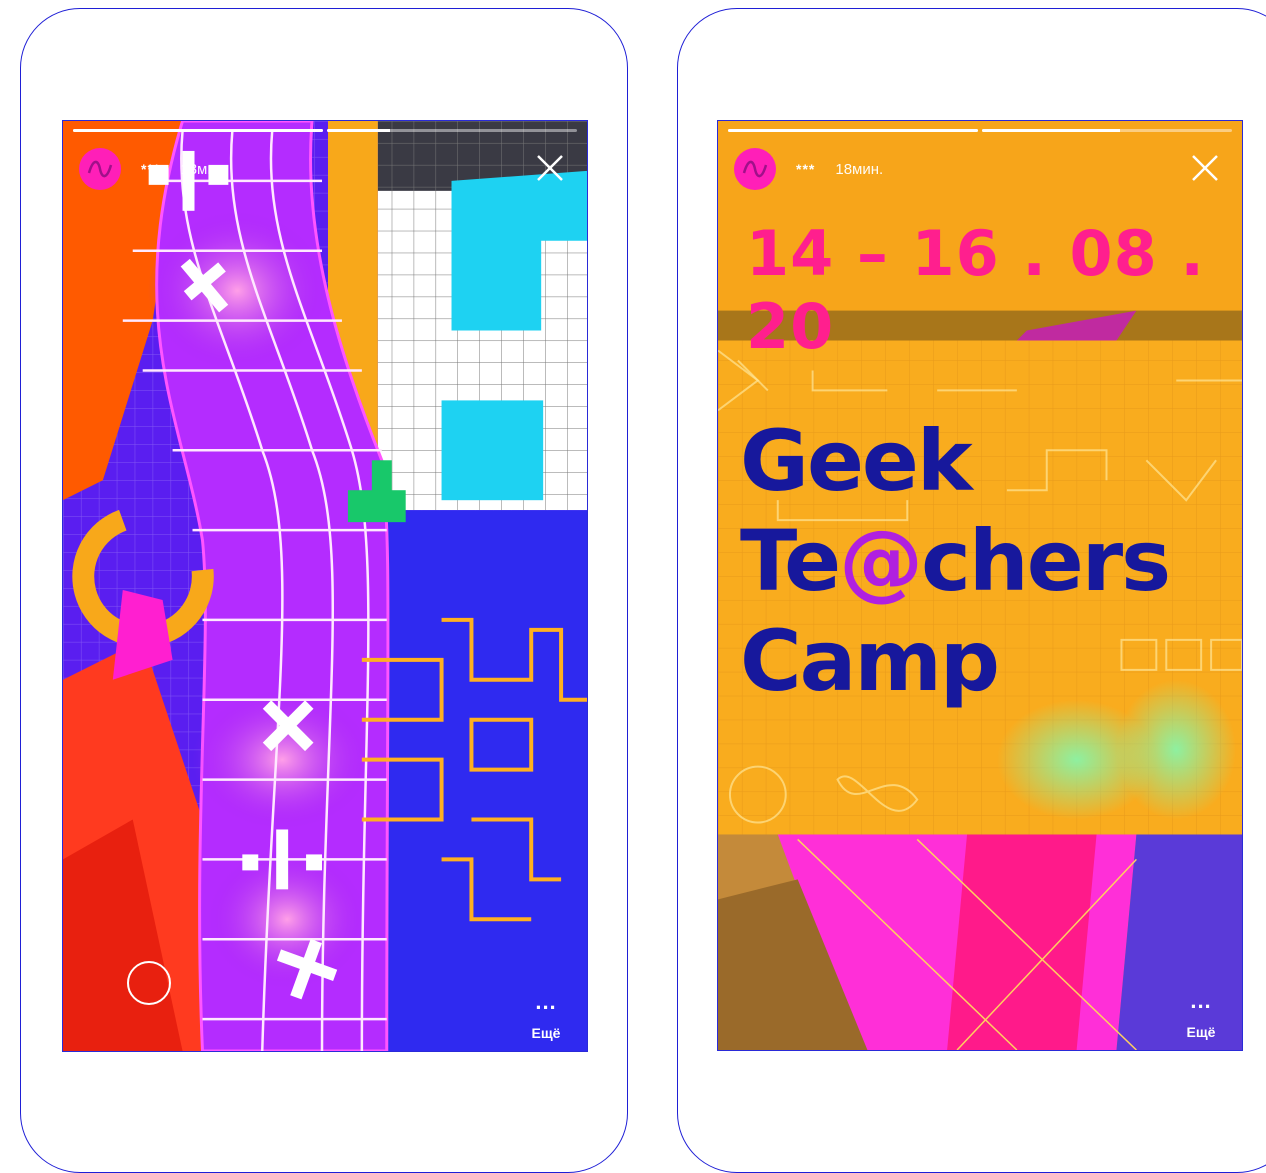 The width and height of the screenshot is (1266, 1173). Describe the element at coordinates (856, 461) in the screenshot. I see `title-line-1: Geek` at that location.